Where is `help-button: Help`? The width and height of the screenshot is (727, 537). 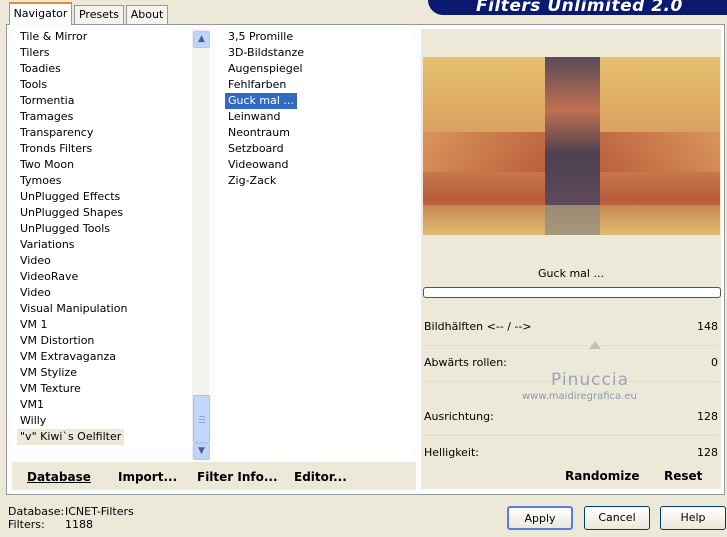 help-button: Help is located at coordinates (693, 518).